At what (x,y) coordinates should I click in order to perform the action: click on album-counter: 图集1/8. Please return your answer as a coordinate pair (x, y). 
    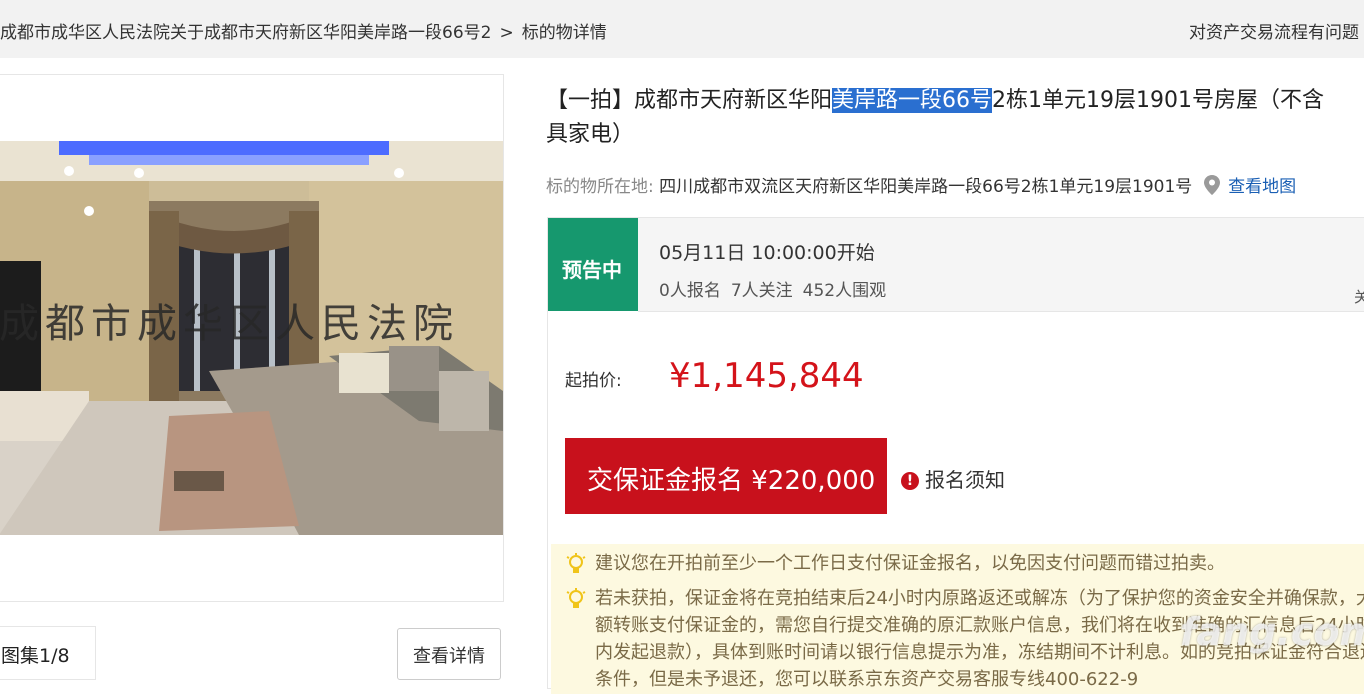
    Looking at the image, I should click on (48, 653).